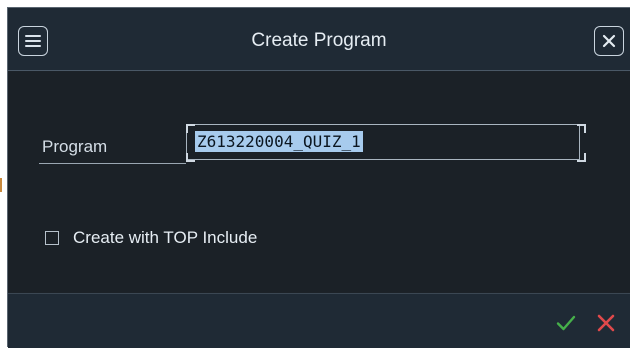 This screenshot has width=630, height=348. I want to click on close-icon, so click(609, 41).